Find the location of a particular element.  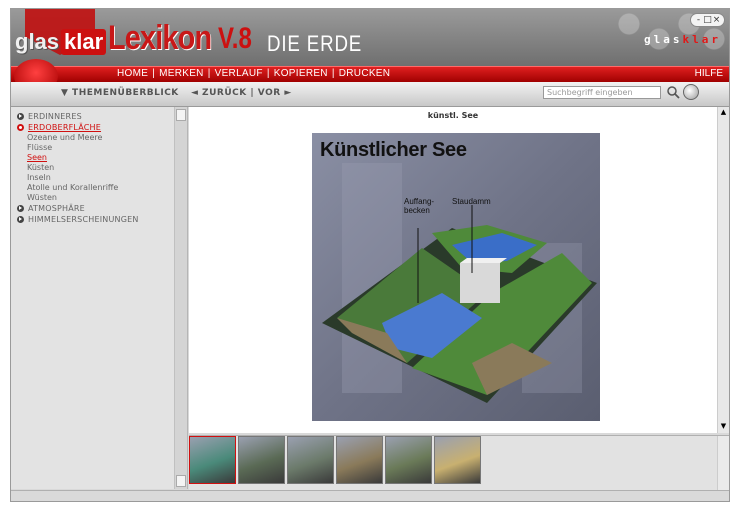

maximize-button: □ is located at coordinates (707, 20).